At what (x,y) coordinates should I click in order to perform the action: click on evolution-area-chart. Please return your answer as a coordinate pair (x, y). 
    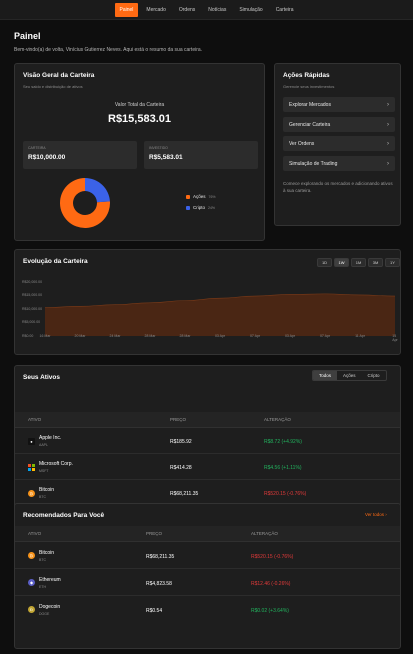
    Looking at the image, I should click on (220, 314).